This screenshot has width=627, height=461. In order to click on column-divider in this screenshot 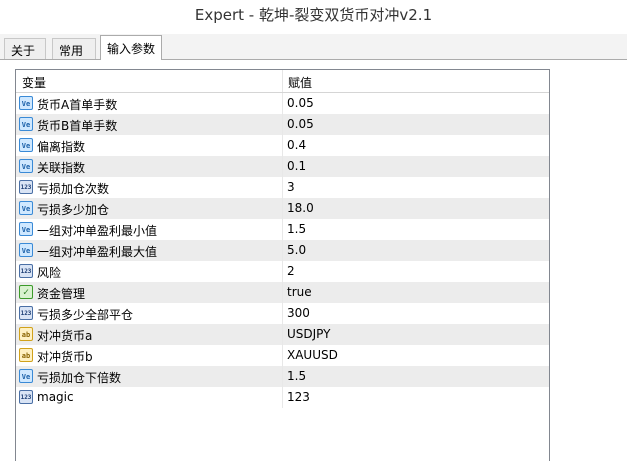, I will do `click(282, 81)`.